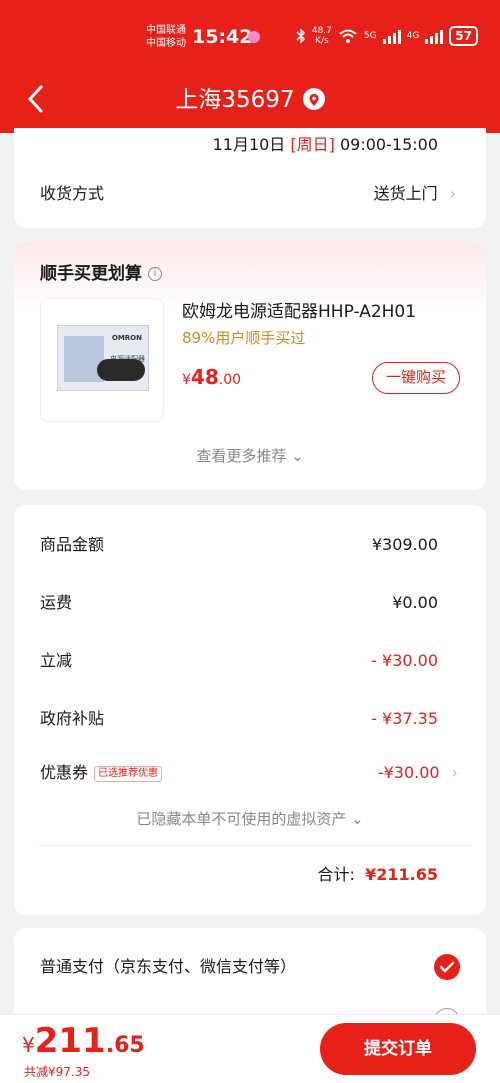 Image resolution: width=500 pixels, height=1083 pixels. Describe the element at coordinates (300, 36) in the screenshot. I see `bluetooth-icon` at that location.